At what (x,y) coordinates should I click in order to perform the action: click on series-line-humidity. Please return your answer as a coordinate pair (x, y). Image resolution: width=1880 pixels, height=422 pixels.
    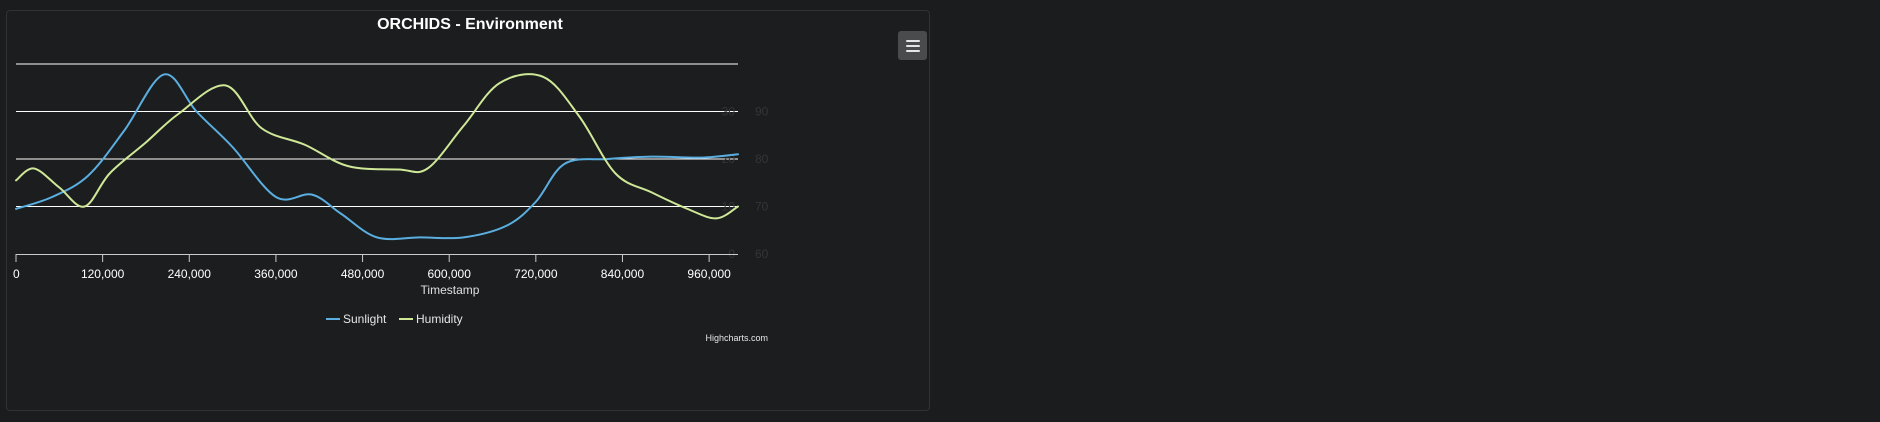
    Looking at the image, I should click on (377, 146).